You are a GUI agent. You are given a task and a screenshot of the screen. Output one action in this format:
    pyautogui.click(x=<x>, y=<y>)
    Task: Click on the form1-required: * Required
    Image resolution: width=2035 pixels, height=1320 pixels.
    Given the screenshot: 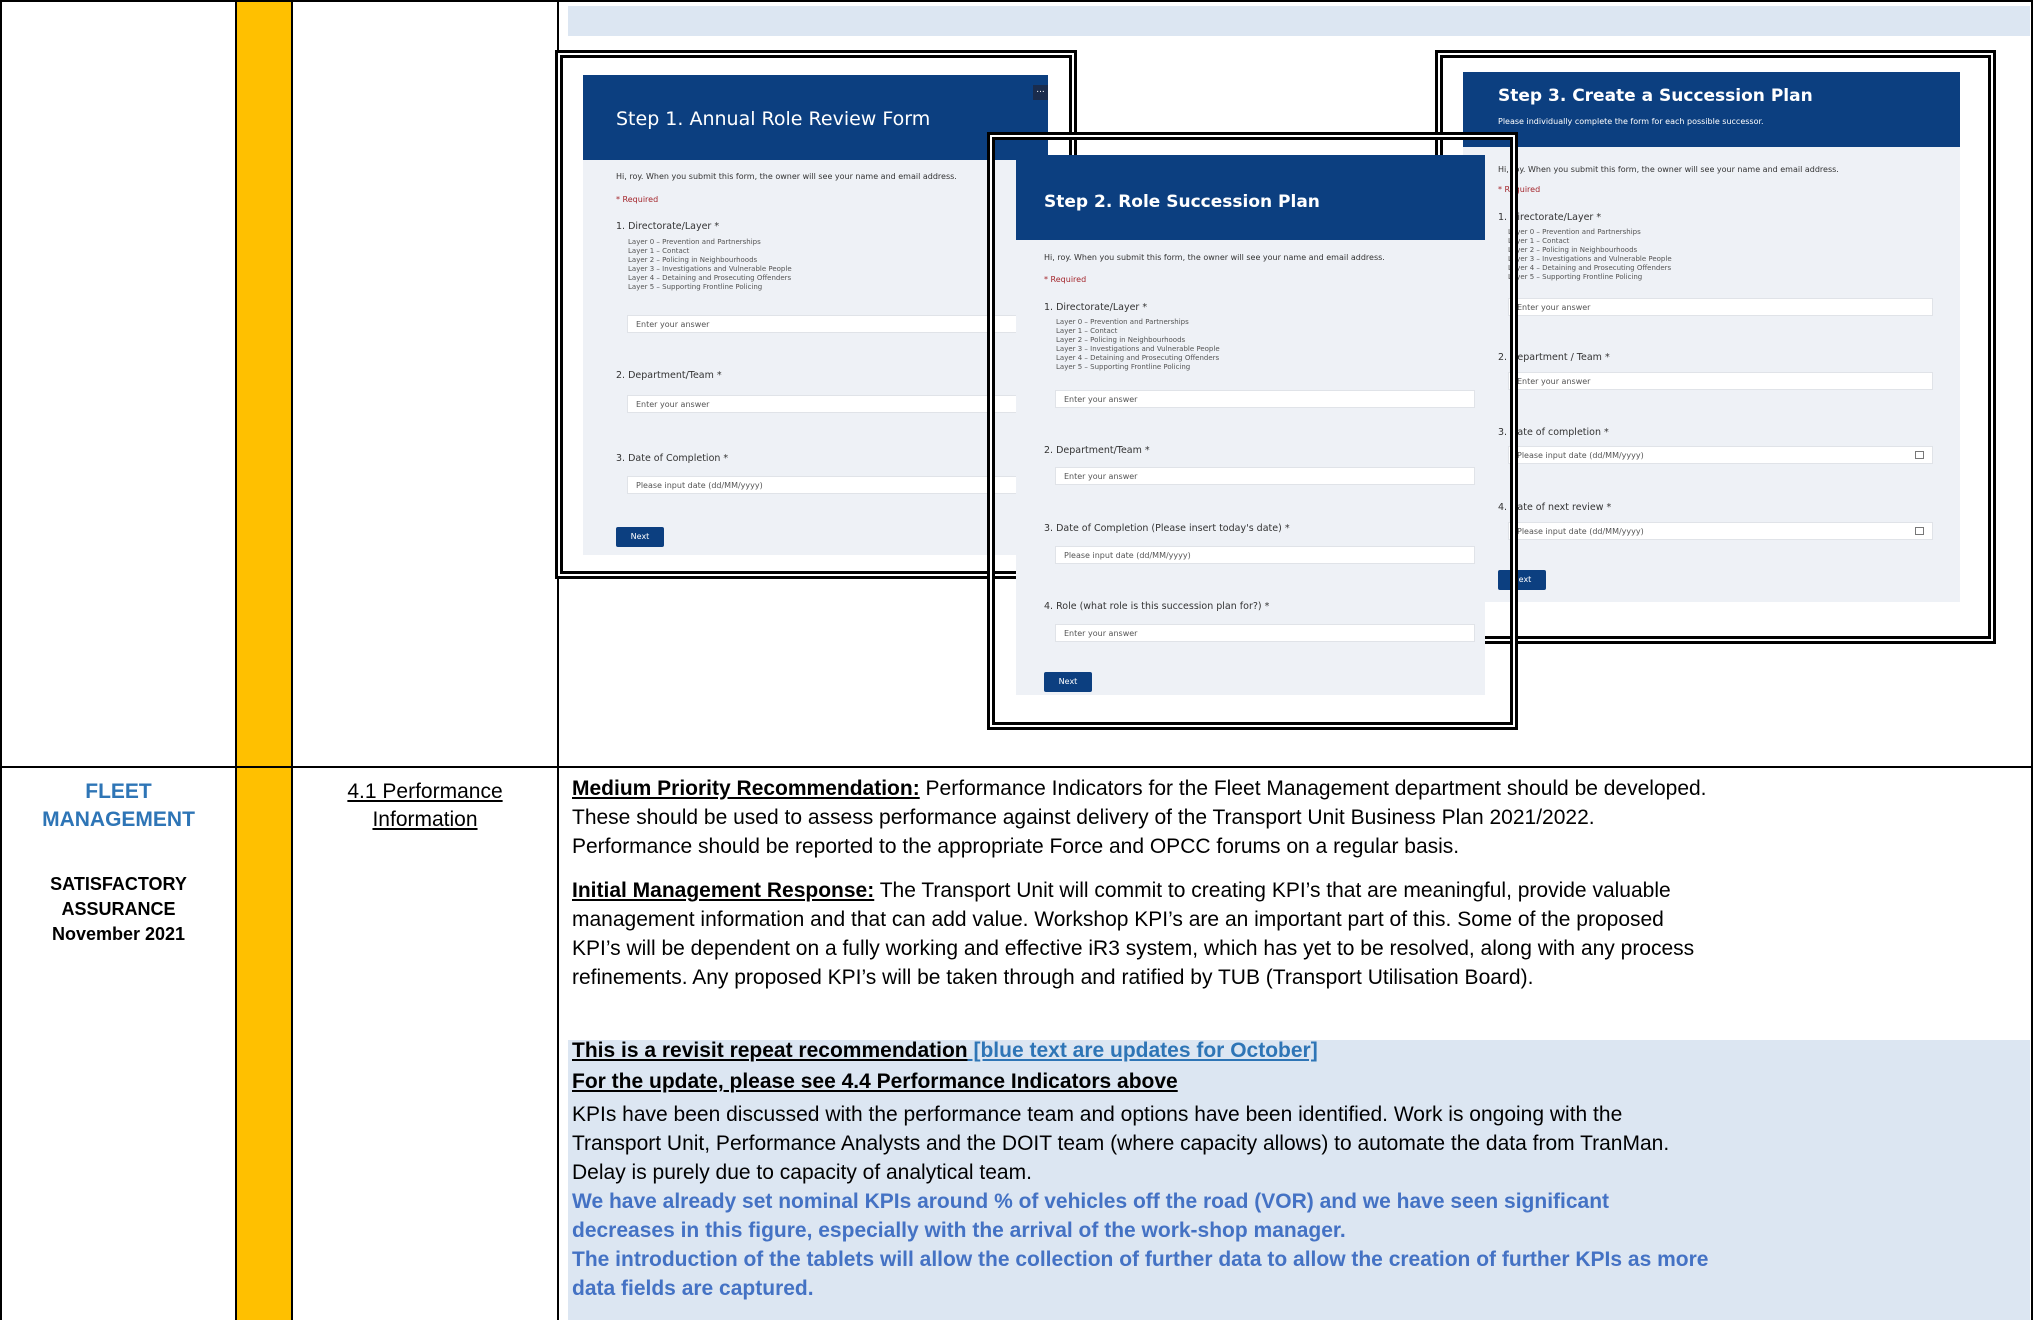 What is the action you would take?
    pyautogui.click(x=637, y=199)
    